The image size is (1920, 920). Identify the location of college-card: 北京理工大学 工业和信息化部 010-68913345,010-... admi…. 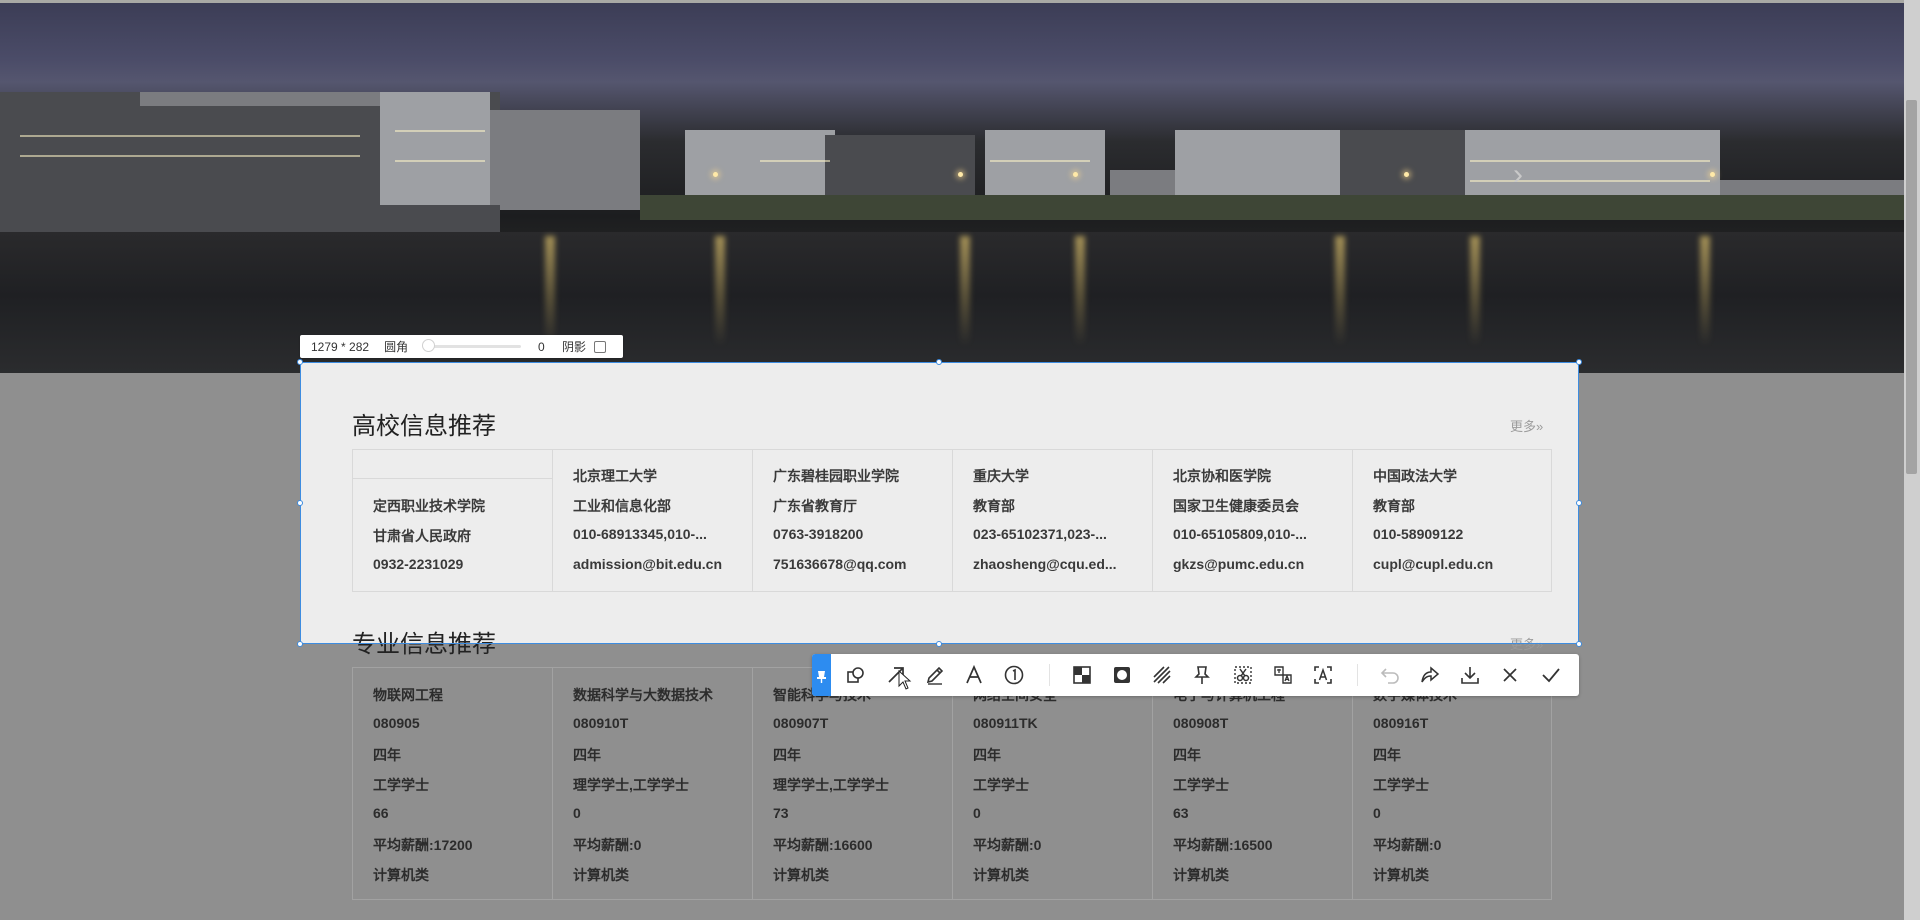
(653, 520).